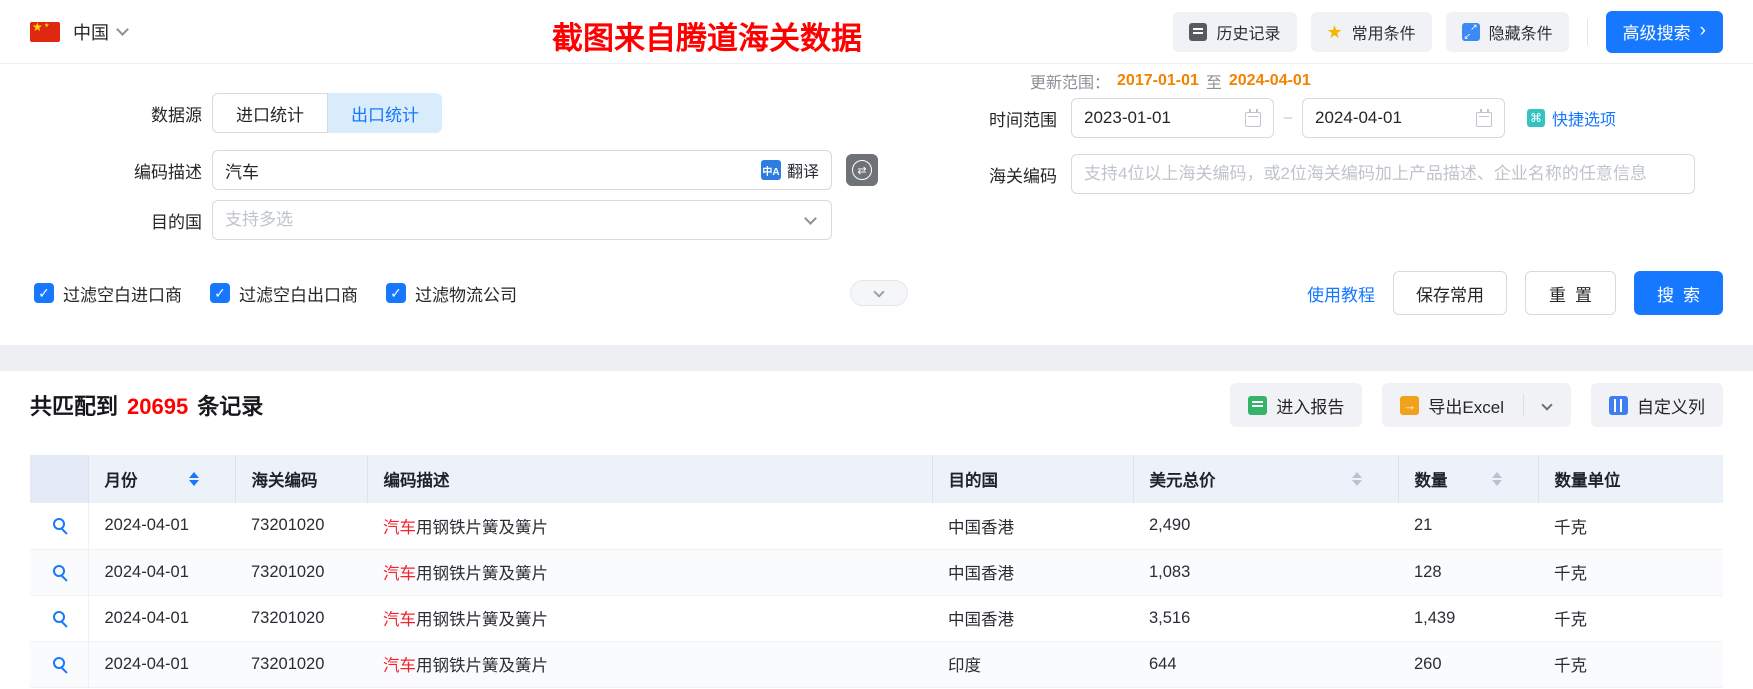  Describe the element at coordinates (1172, 118) in the screenshot. I see `date-start-picker: 2023-01-01` at that location.